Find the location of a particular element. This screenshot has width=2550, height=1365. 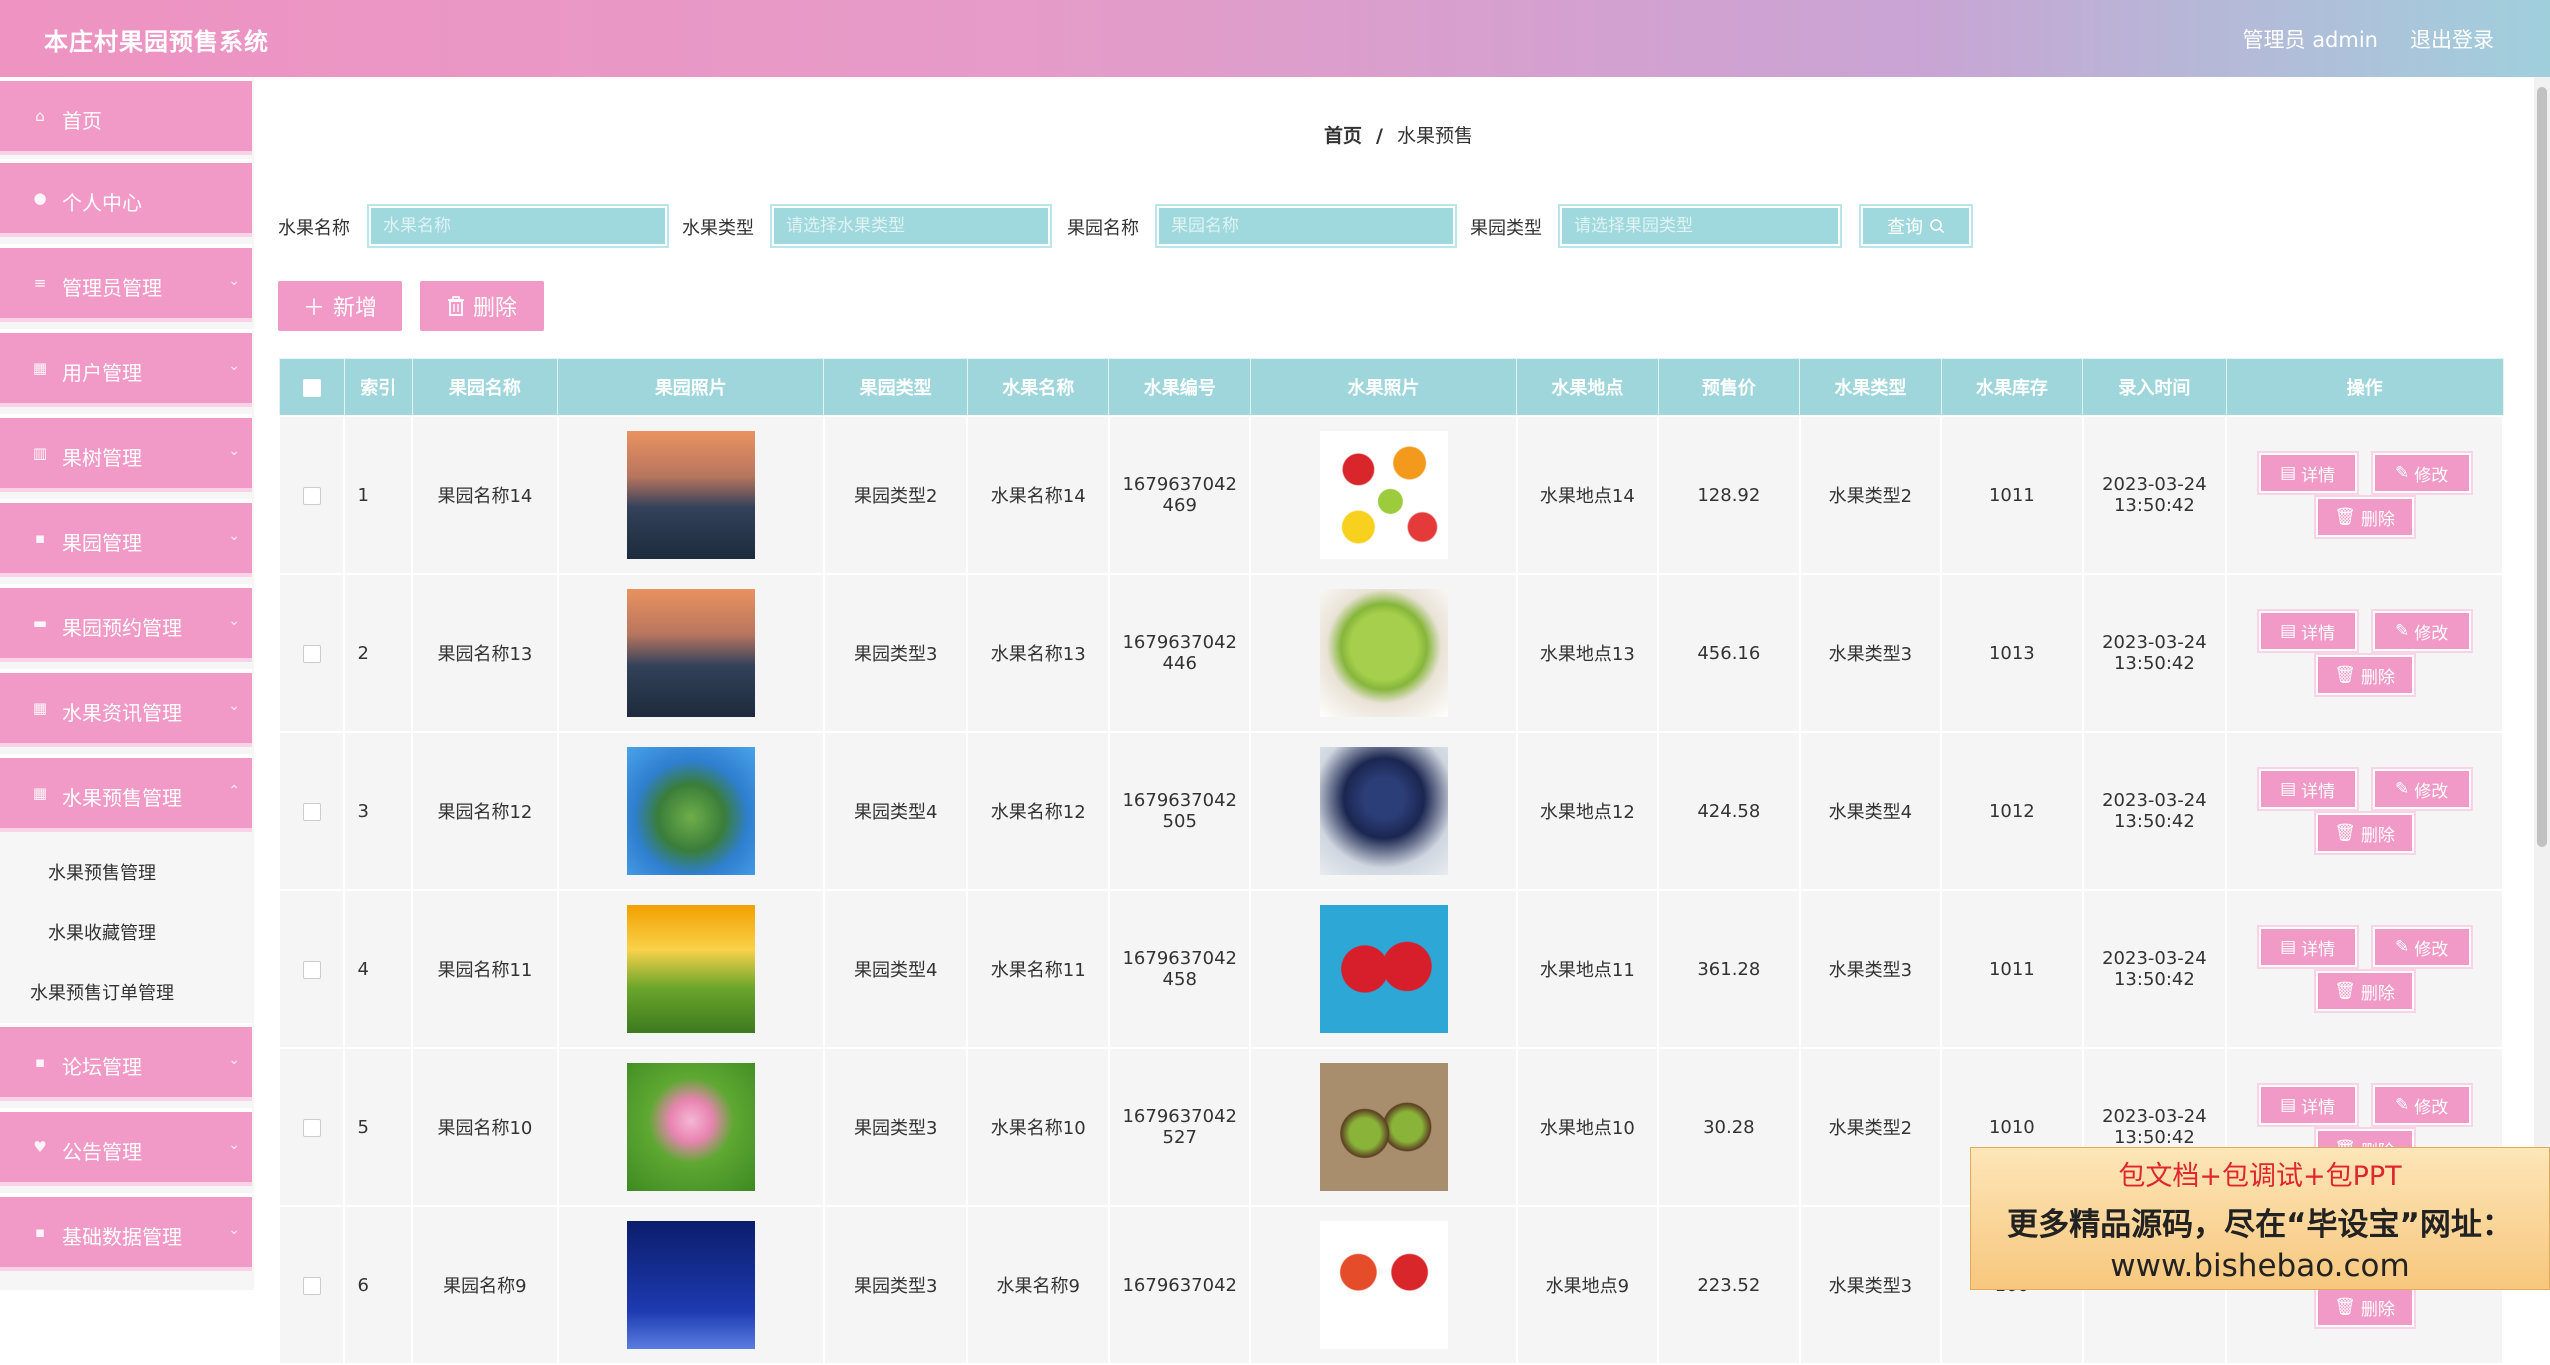

select-all-cell is located at coordinates (311, 387).